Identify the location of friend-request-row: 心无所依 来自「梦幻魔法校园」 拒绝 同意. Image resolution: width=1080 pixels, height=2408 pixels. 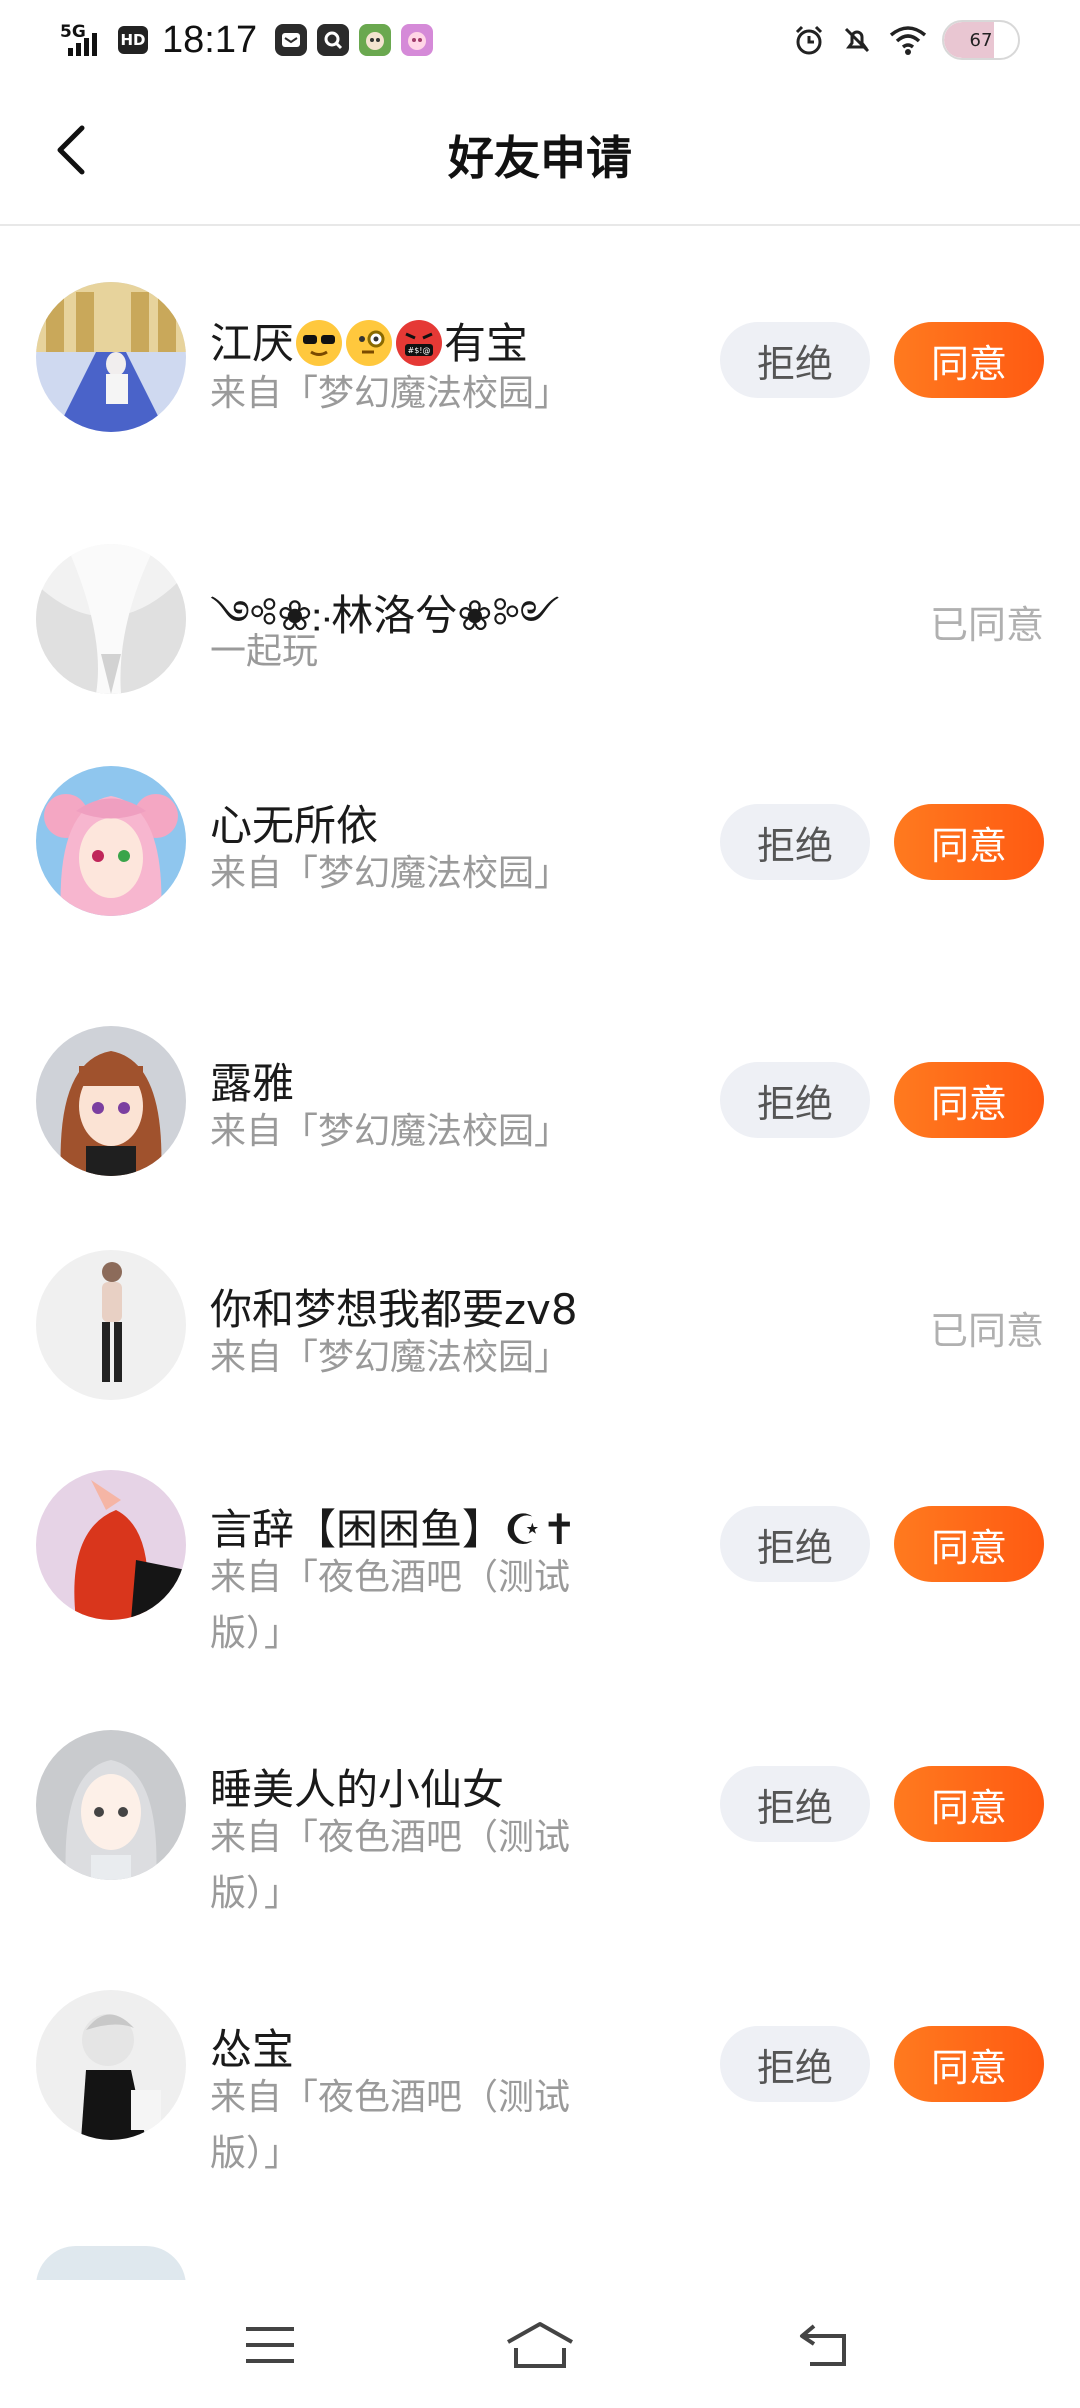
(540, 866).